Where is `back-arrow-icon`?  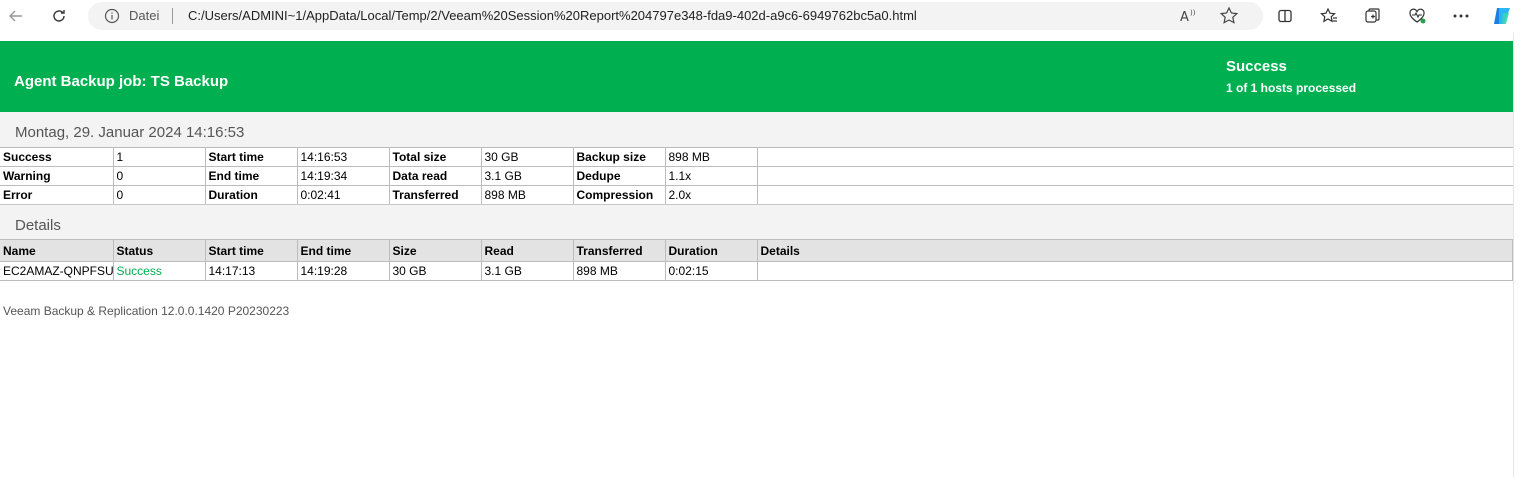
back-arrow-icon is located at coordinates (16, 16).